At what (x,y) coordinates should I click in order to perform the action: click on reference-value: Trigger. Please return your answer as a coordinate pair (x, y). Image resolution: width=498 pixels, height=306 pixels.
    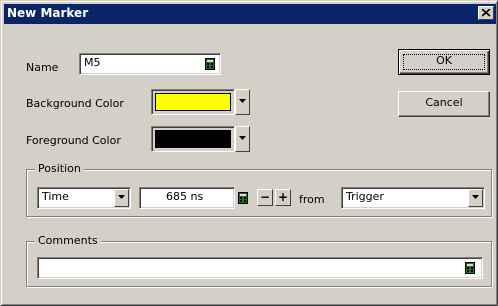
    Looking at the image, I should click on (365, 196).